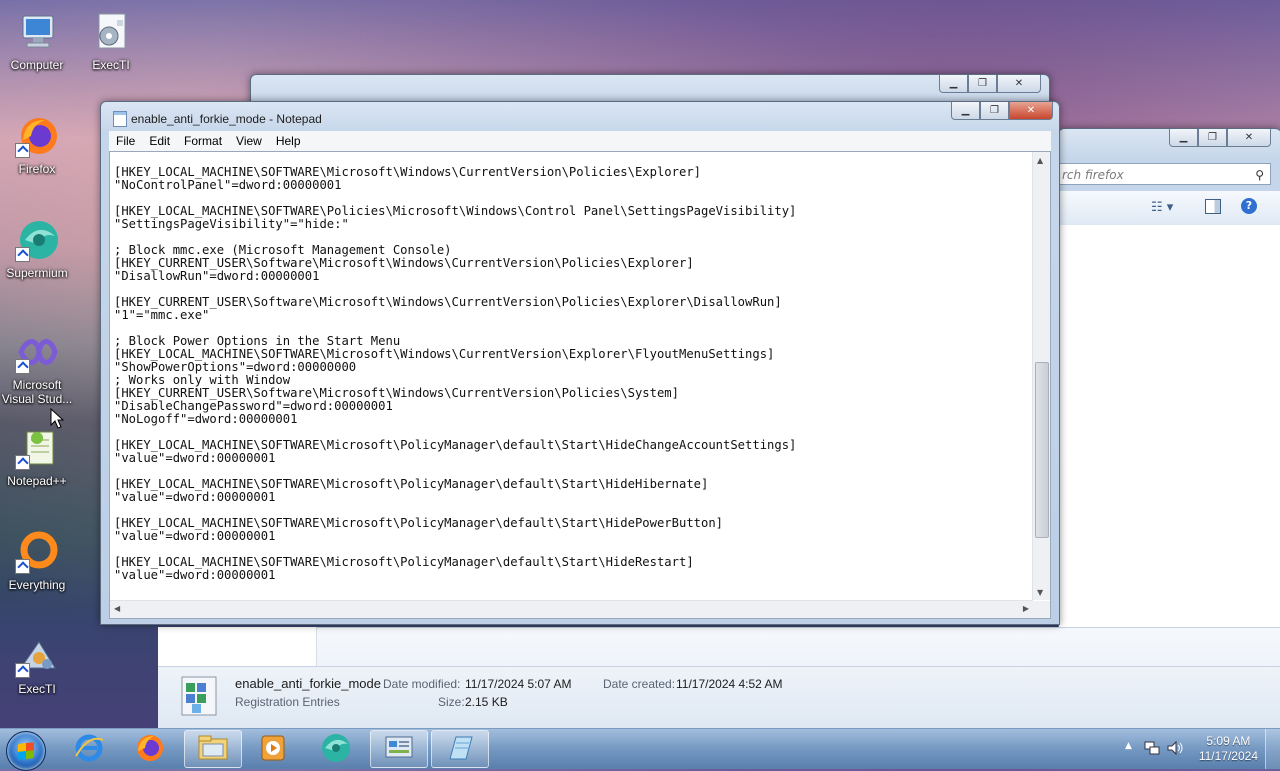 The image size is (1280, 771). Describe the element at coordinates (640, 749) in the screenshot. I see `taskbar: ▲ 5:09 AM 11/17/2024` at that location.